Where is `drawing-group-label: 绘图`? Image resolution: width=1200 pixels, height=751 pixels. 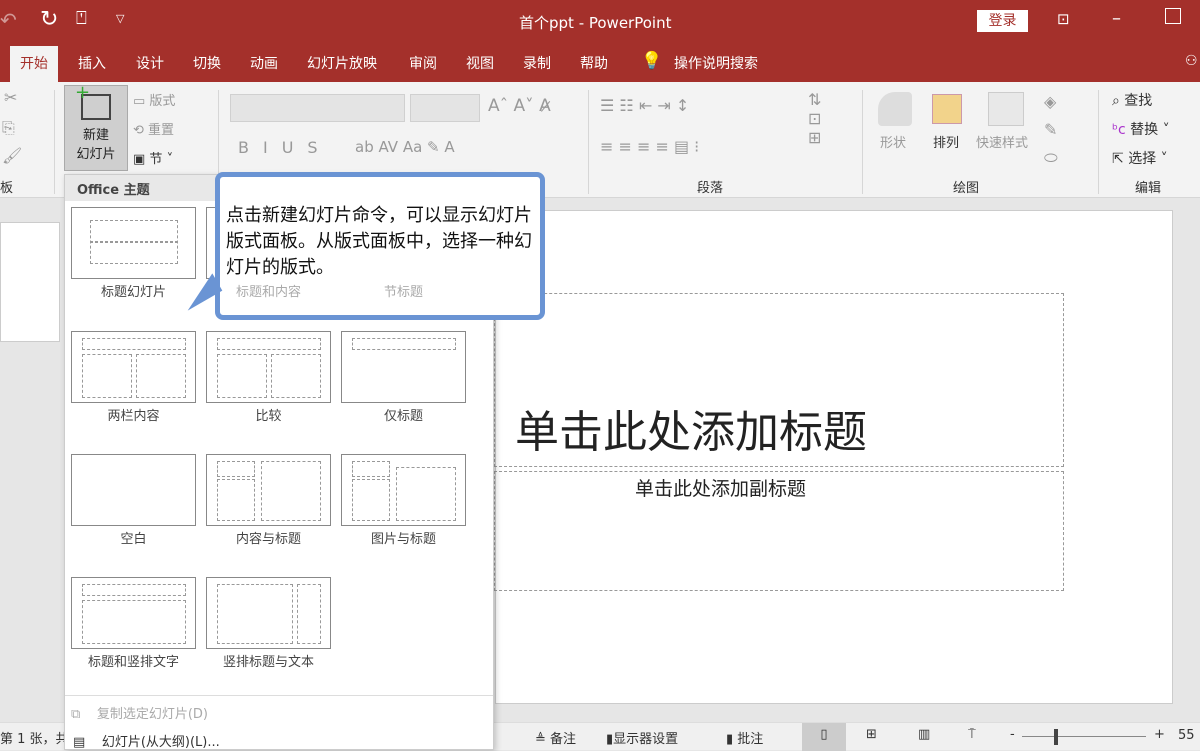 drawing-group-label: 绘图 is located at coordinates (966, 188).